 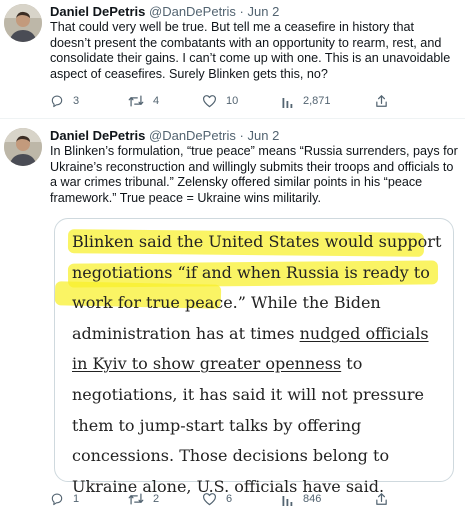 I want to click on like-button: 10, so click(x=220, y=101).